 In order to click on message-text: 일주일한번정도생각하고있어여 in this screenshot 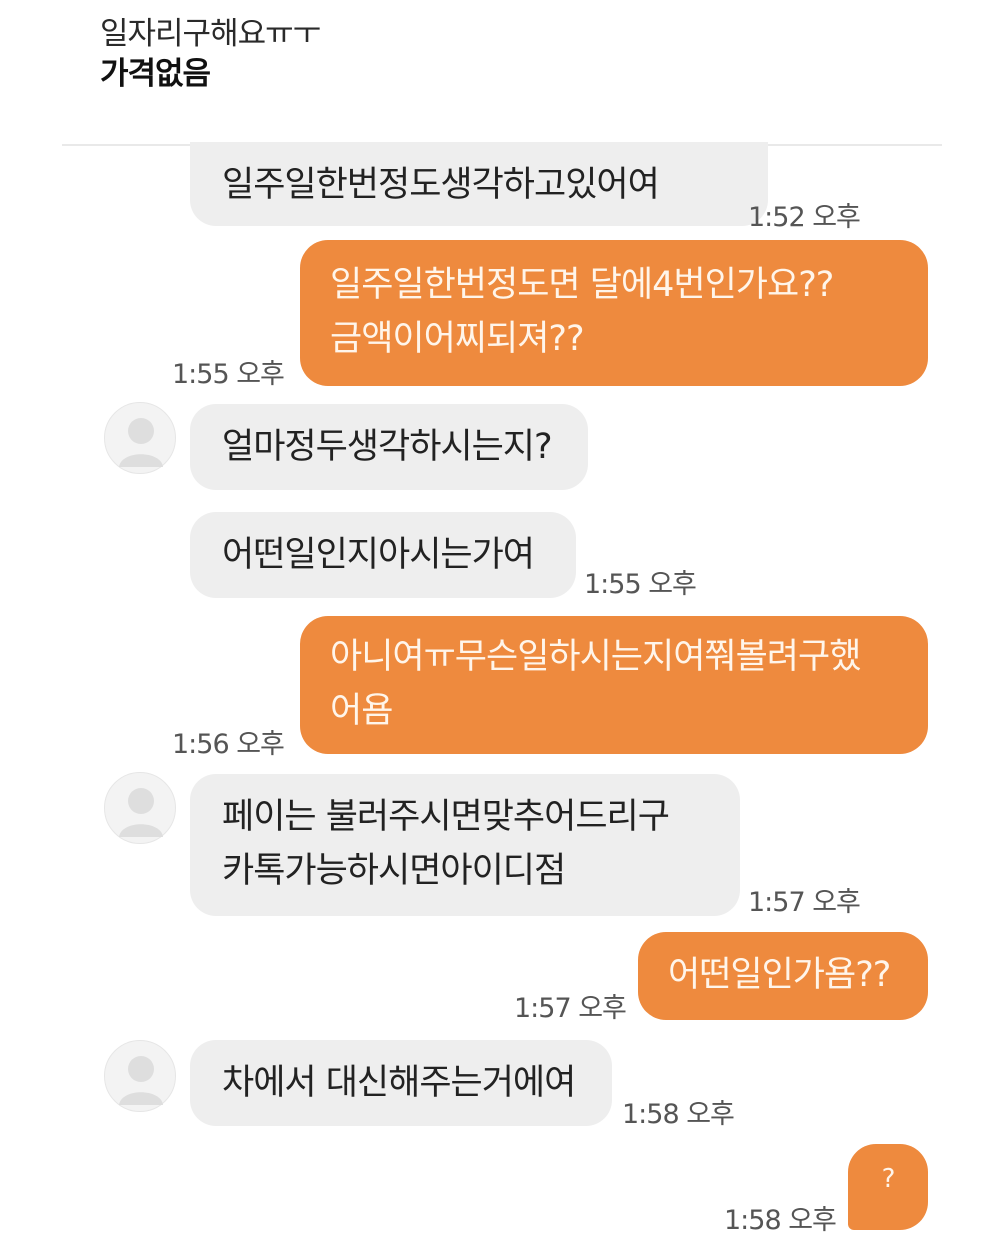, I will do `click(441, 185)`.